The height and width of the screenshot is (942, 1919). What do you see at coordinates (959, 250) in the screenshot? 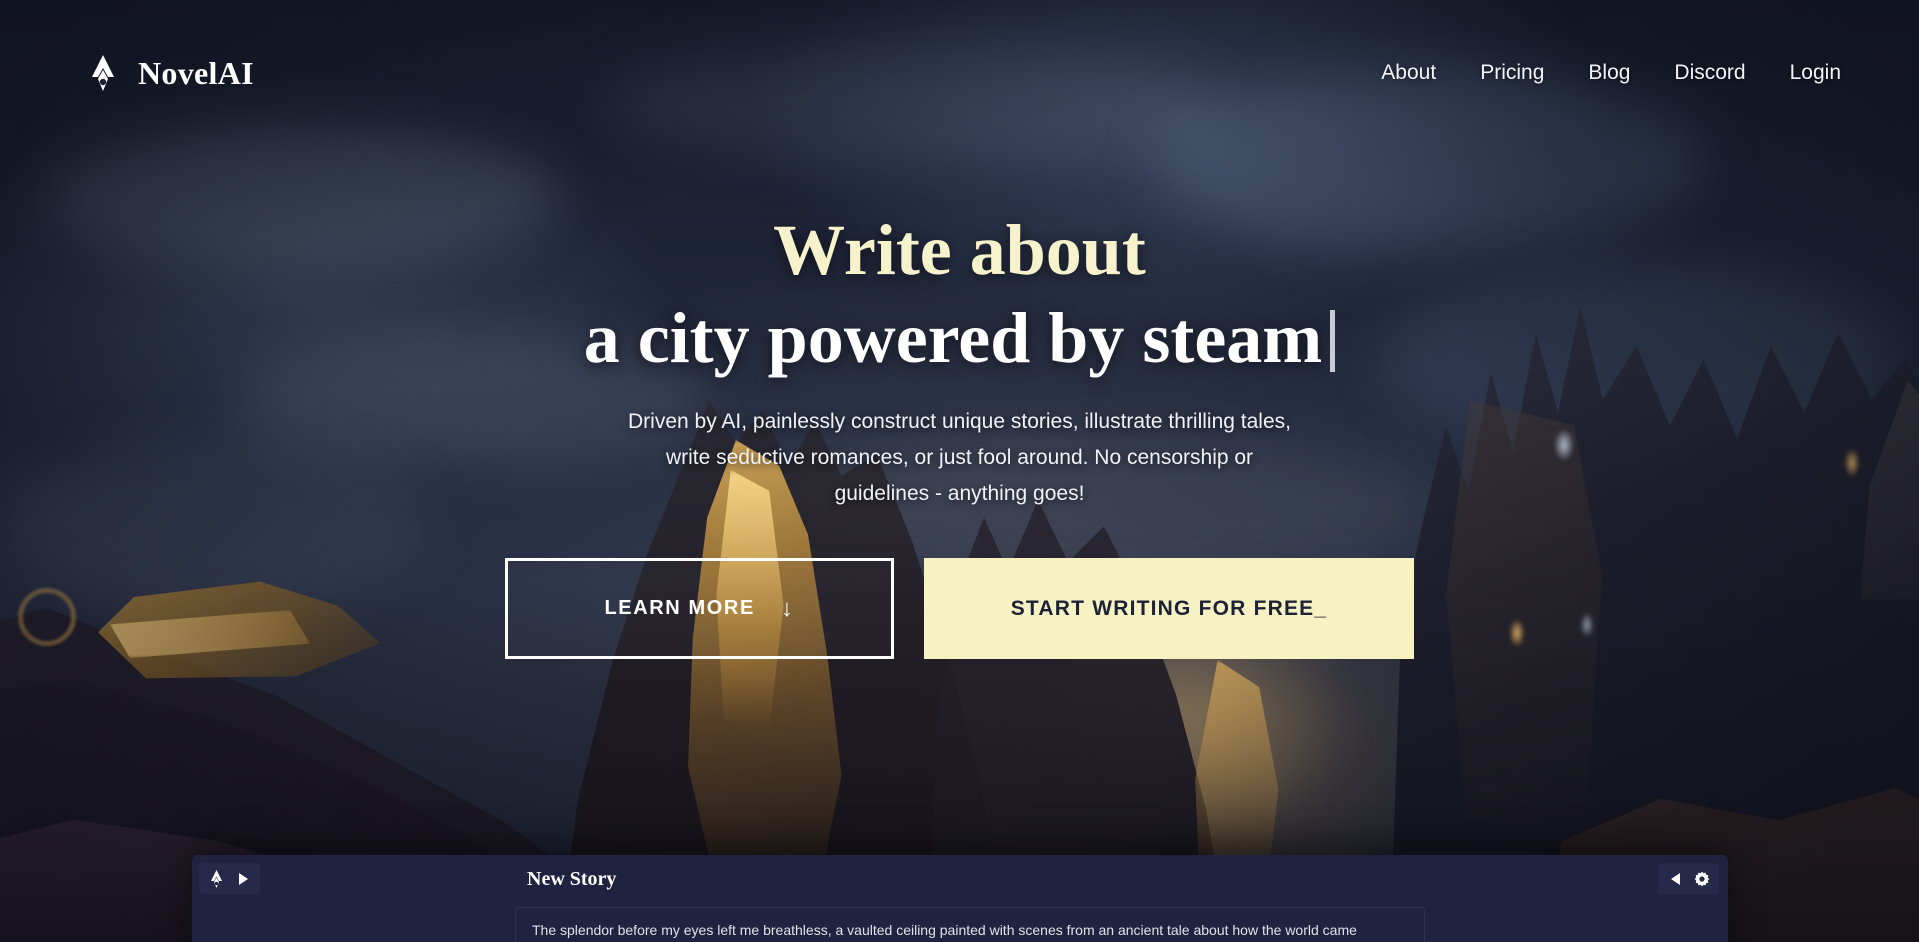
I see `headline-line-1: Write about` at bounding box center [959, 250].